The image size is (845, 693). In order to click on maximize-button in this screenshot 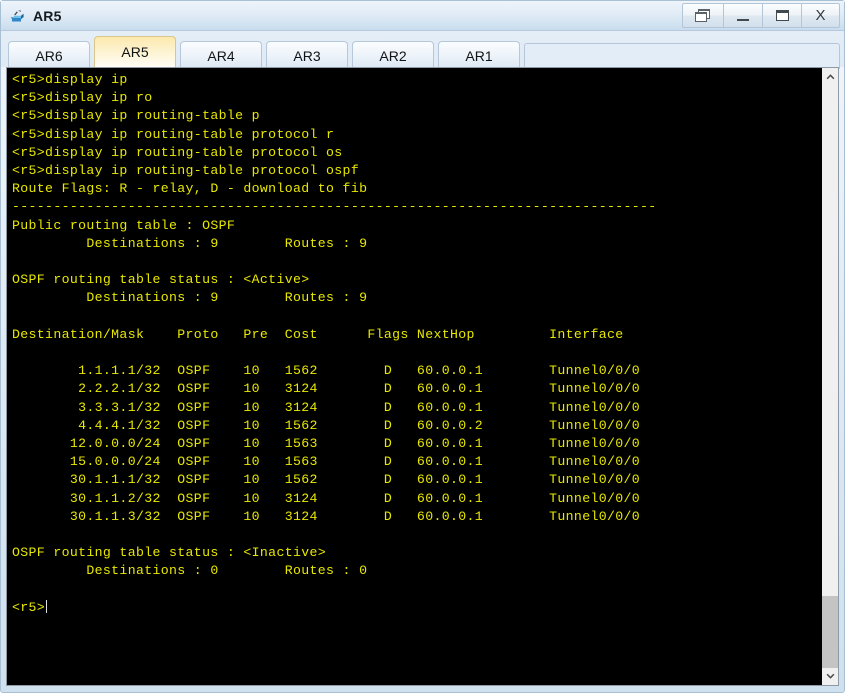, I will do `click(781, 15)`.